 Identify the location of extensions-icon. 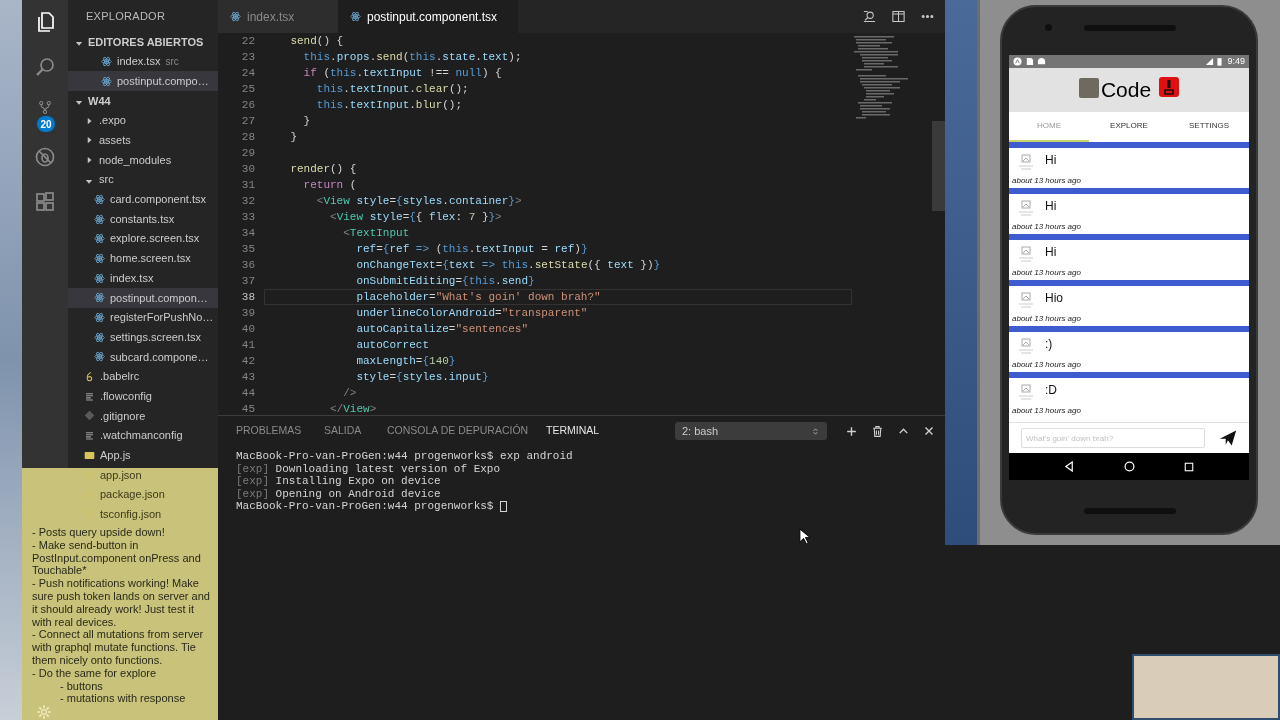
(45, 202).